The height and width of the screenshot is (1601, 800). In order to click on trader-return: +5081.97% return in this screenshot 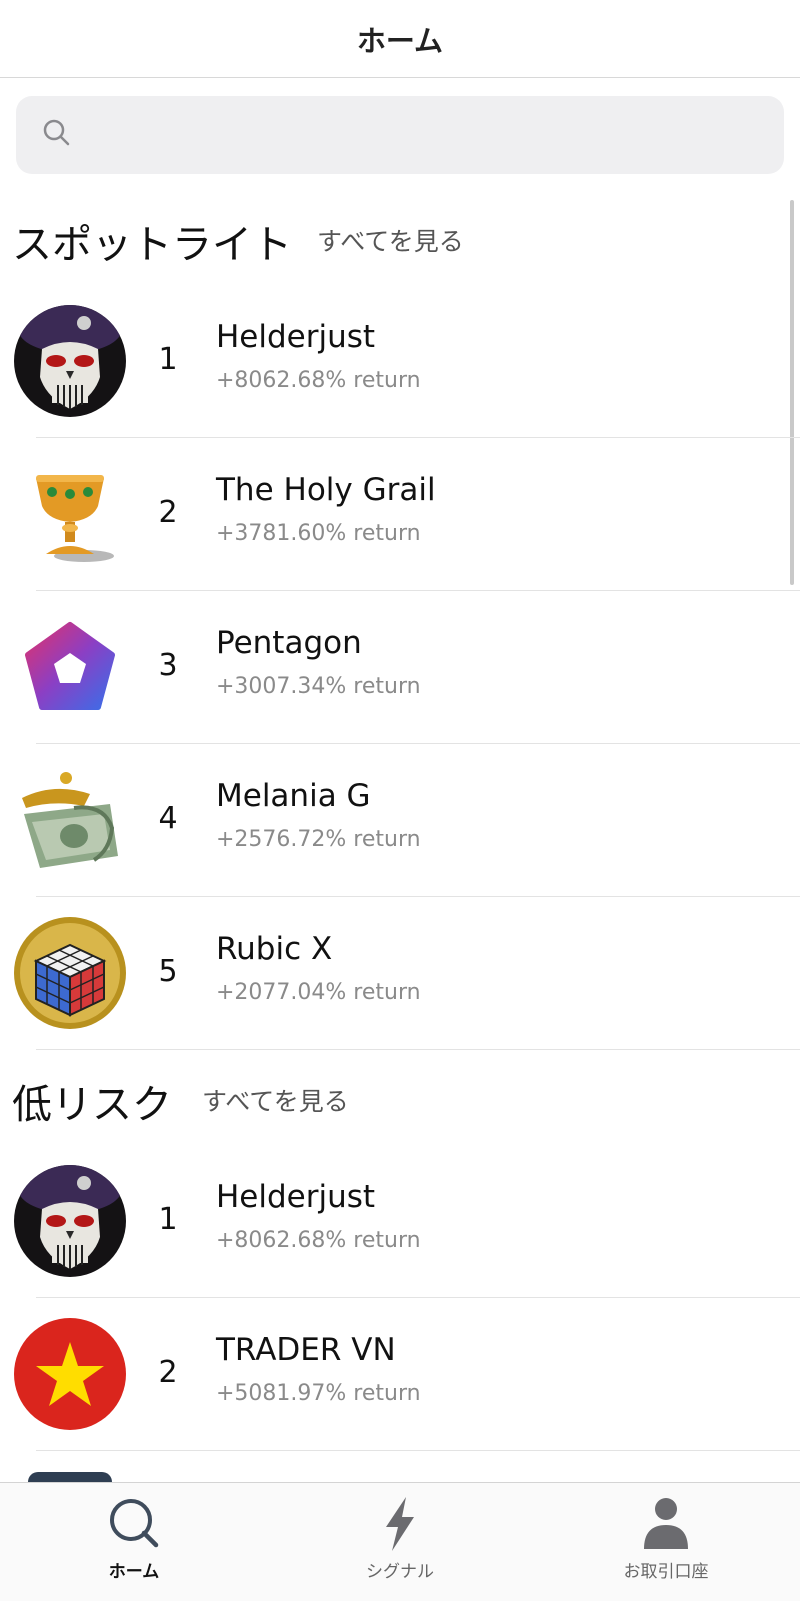, I will do `click(318, 1393)`.